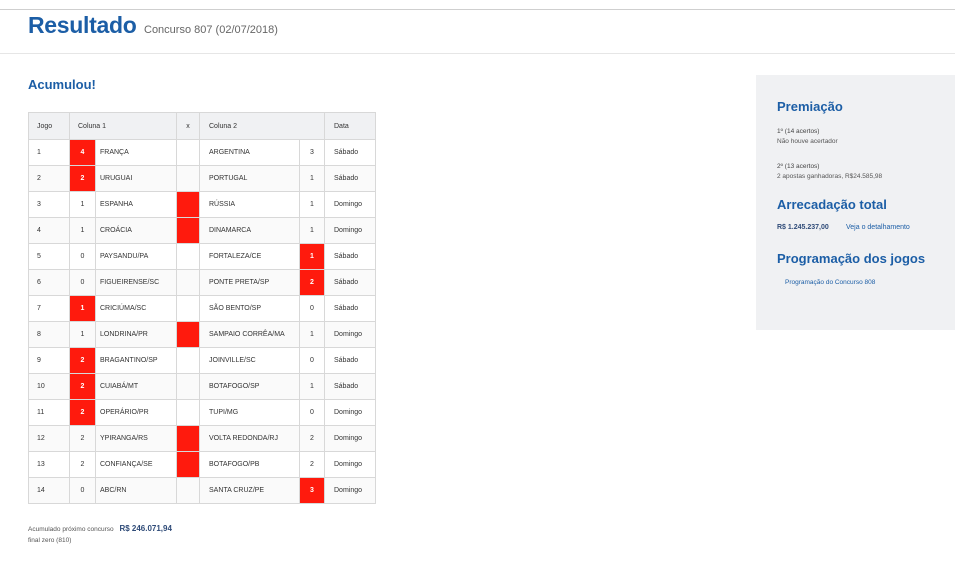  What do you see at coordinates (350, 126) in the screenshot?
I see `header-data: Data` at bounding box center [350, 126].